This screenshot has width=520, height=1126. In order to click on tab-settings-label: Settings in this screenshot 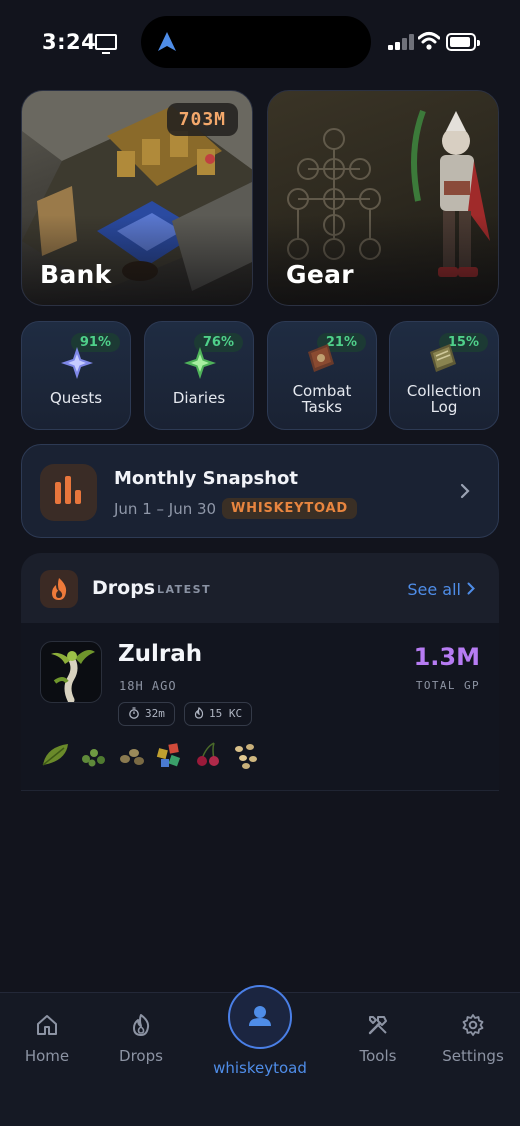, I will do `click(473, 1056)`.